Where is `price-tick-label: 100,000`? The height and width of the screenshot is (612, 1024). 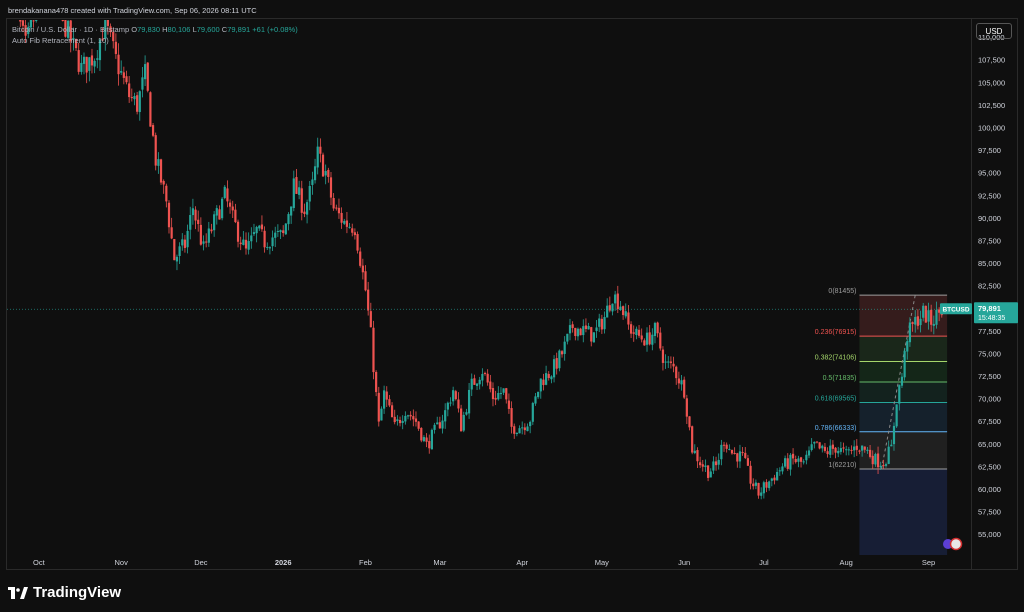 price-tick-label: 100,000 is located at coordinates (991, 127).